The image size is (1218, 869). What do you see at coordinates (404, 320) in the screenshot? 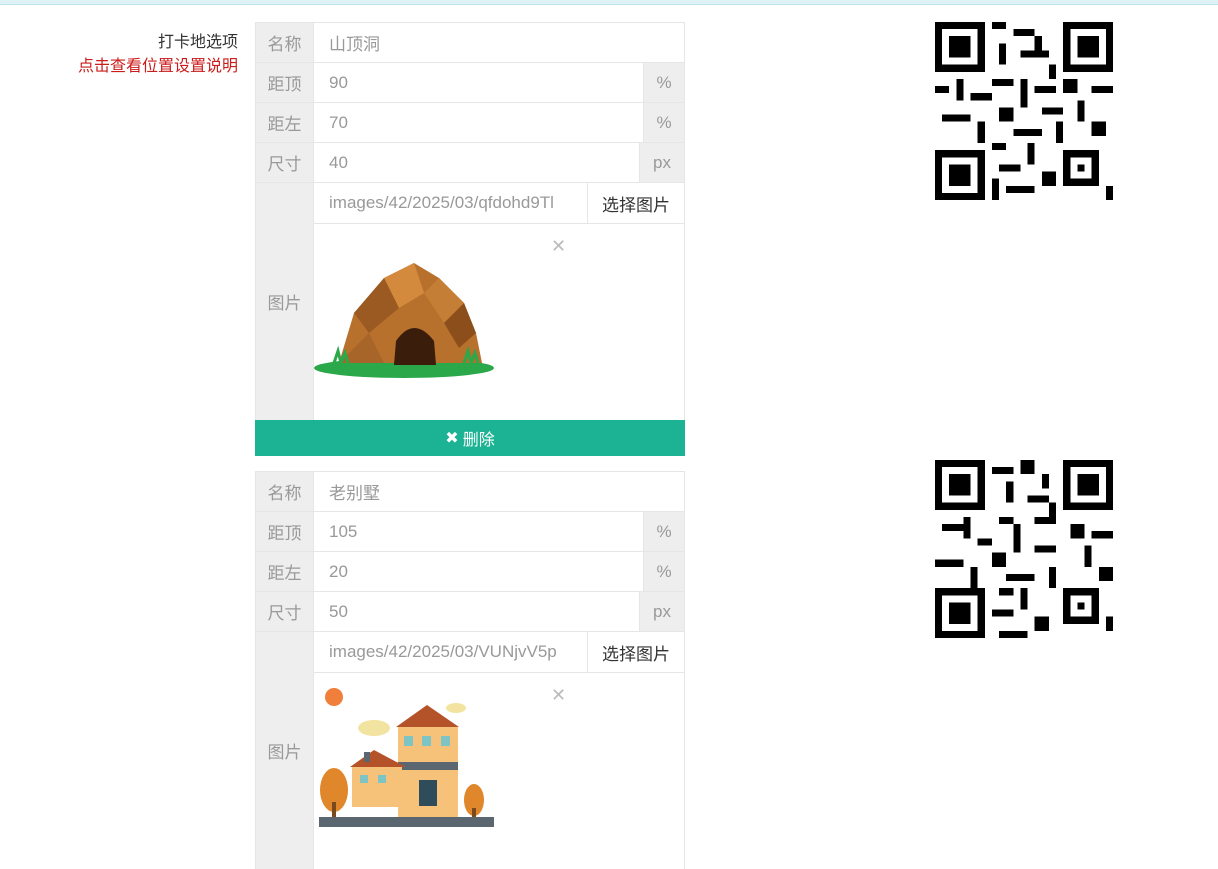
I see `cave-image` at bounding box center [404, 320].